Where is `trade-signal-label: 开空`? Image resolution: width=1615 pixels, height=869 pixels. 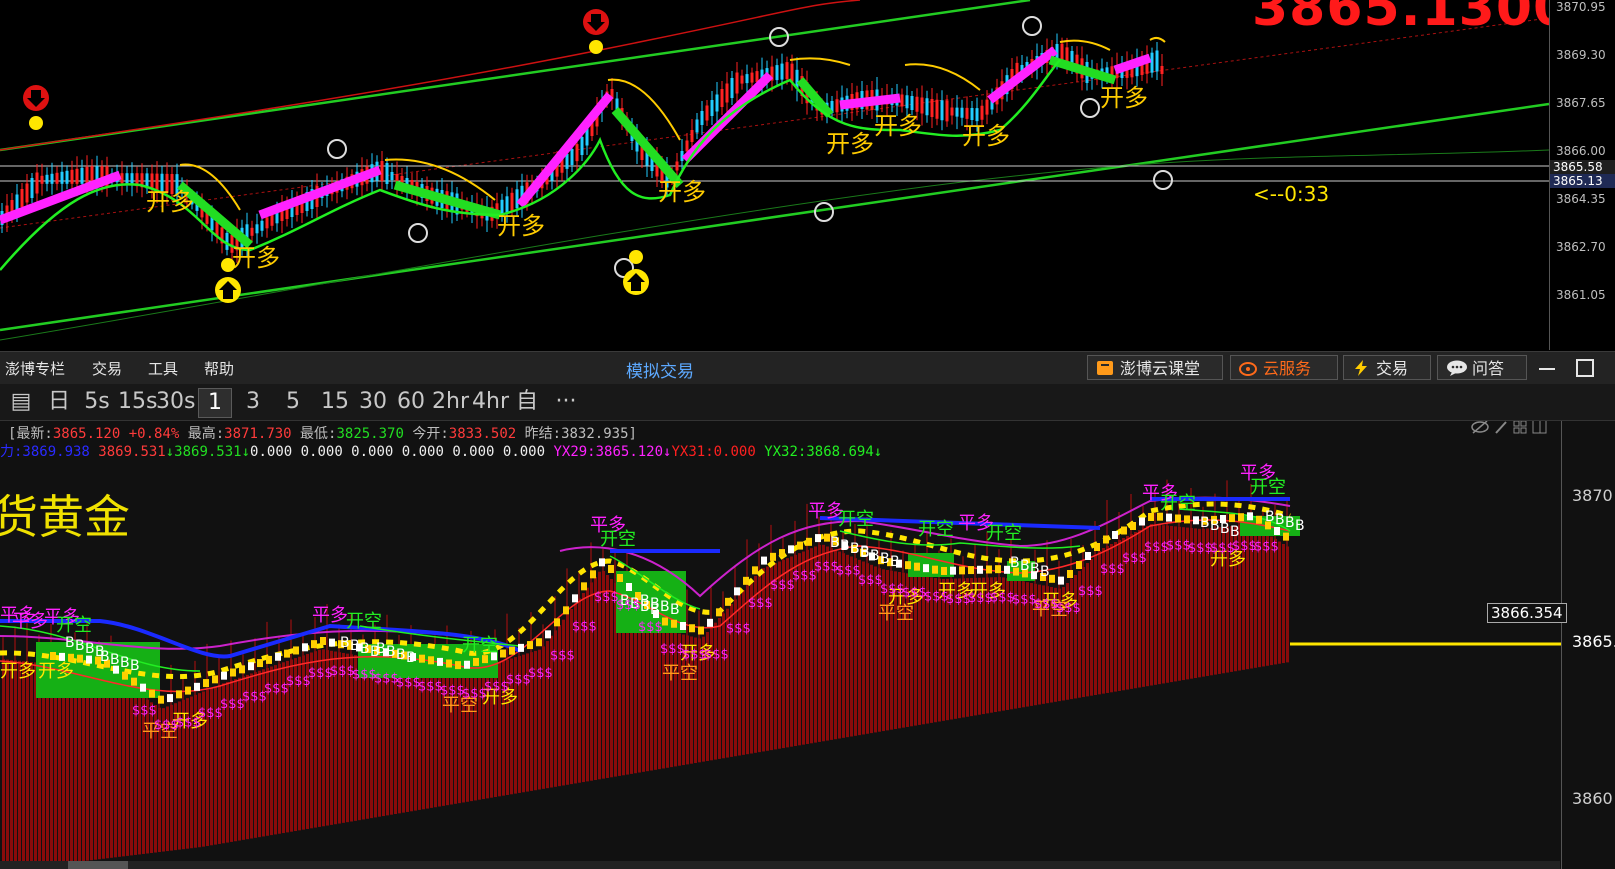
trade-signal-label: 开空 is located at coordinates (618, 539).